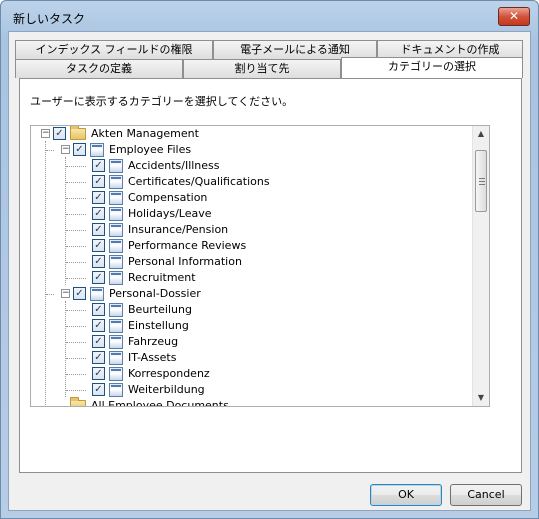  I want to click on tree-item: ✓ IT-Assets, so click(241, 358).